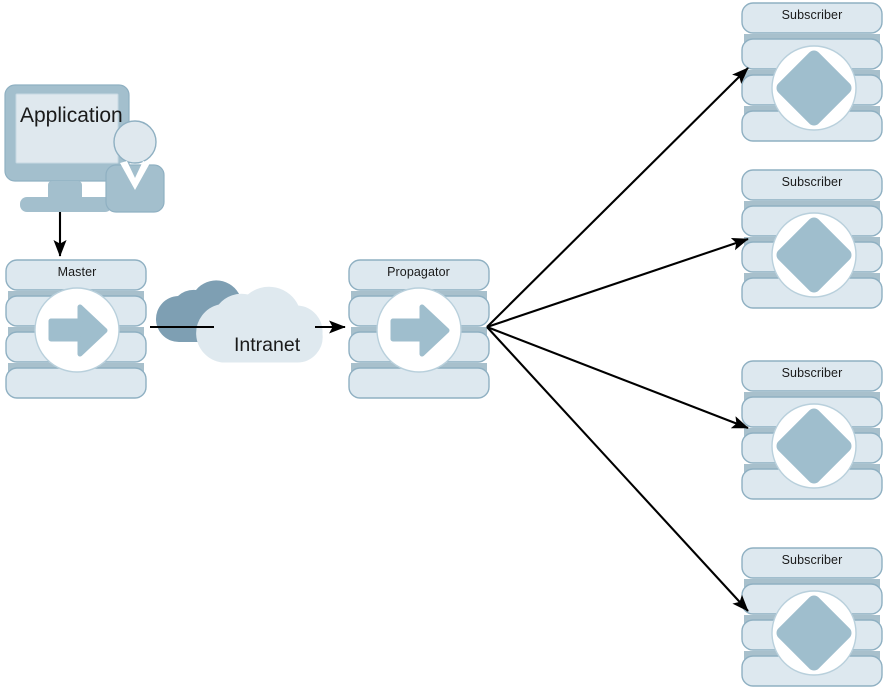 Image resolution: width=884 pixels, height=689 pixels. I want to click on intranet-cloud, so click(239, 321).